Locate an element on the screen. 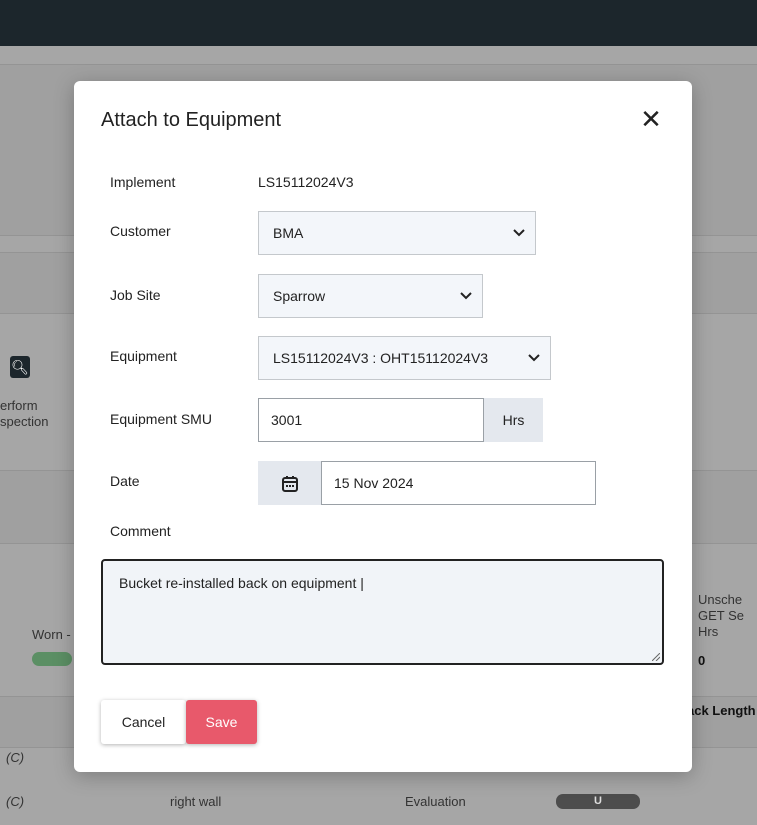 The image size is (757, 825). save-button: Save is located at coordinates (221, 722).